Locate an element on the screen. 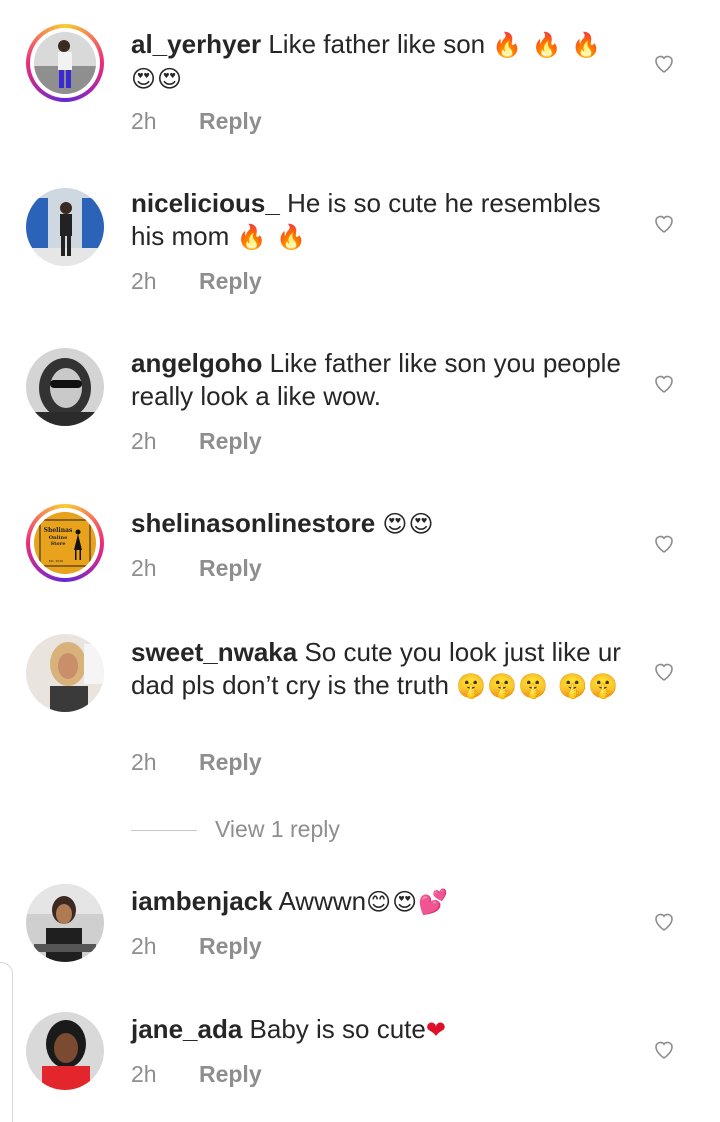 The width and height of the screenshot is (720, 1122). avatar: Shelinas Online Store Est. 2016 is located at coordinates (65, 543).